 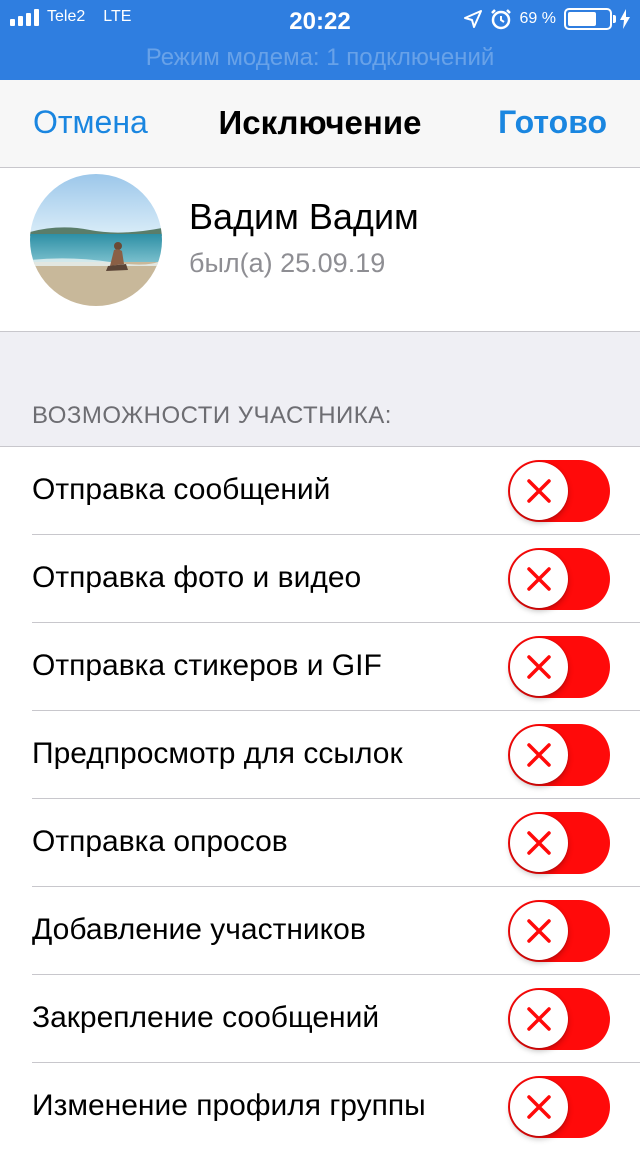 I want to click on status-right: 69 %, so click(x=546, y=19).